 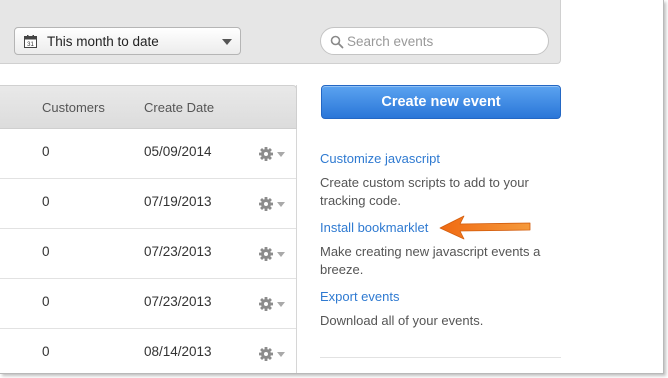 I want to click on customize-javascript-link: Customize javascript, so click(x=380, y=158).